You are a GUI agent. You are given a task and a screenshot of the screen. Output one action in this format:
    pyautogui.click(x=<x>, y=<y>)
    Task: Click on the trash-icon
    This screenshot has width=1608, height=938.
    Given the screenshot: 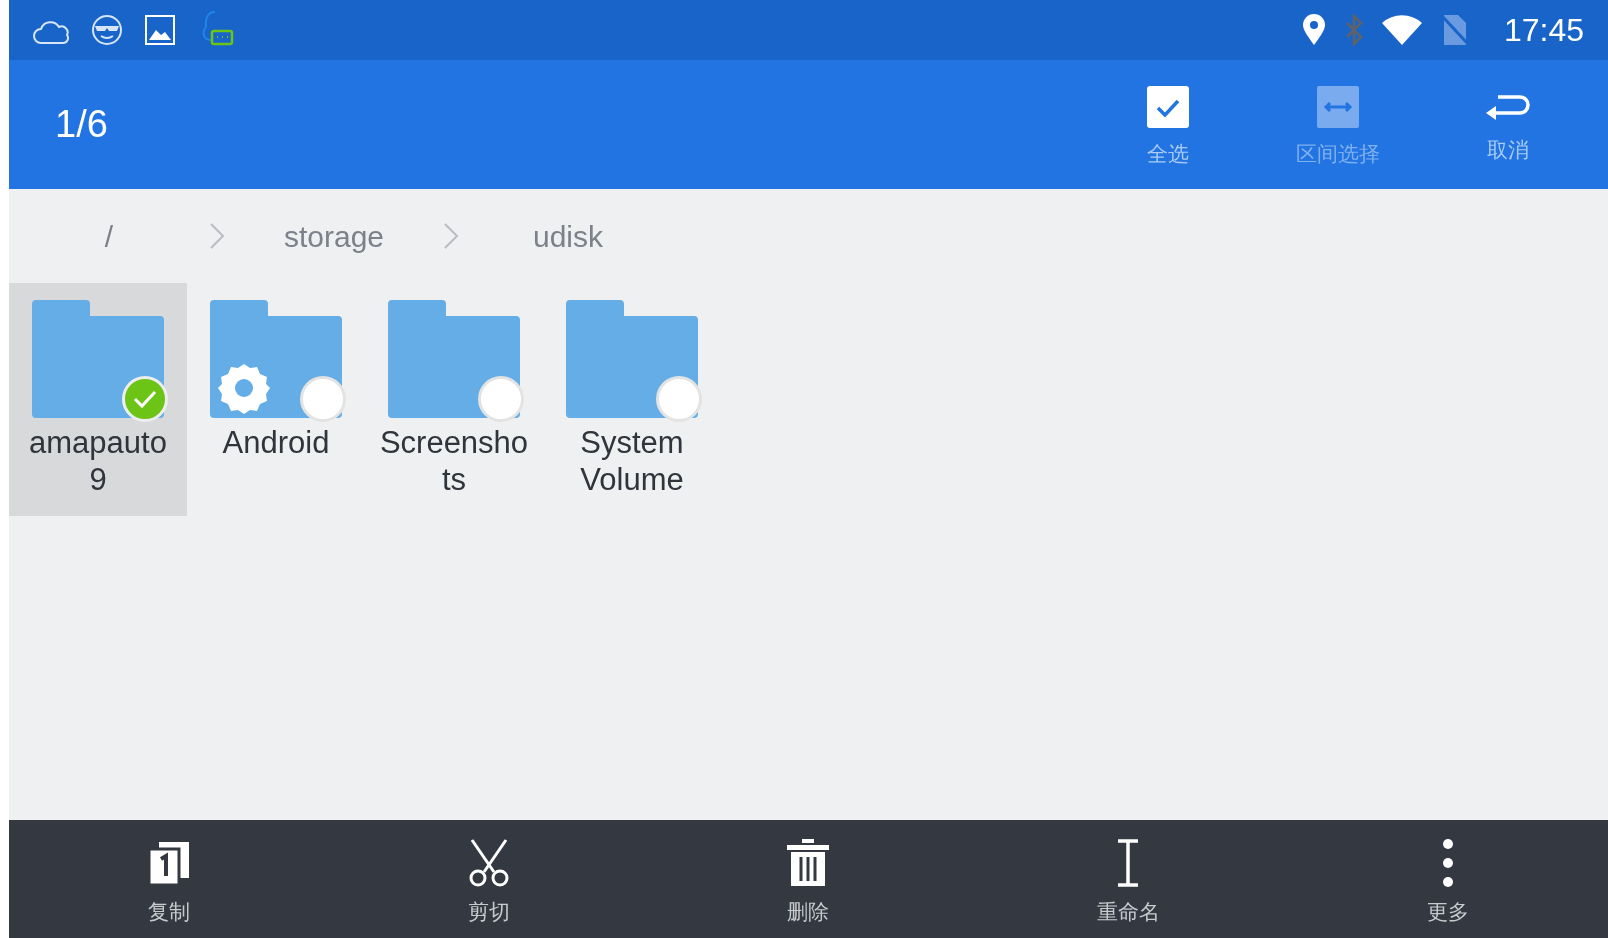 What is the action you would take?
    pyautogui.click(x=808, y=862)
    